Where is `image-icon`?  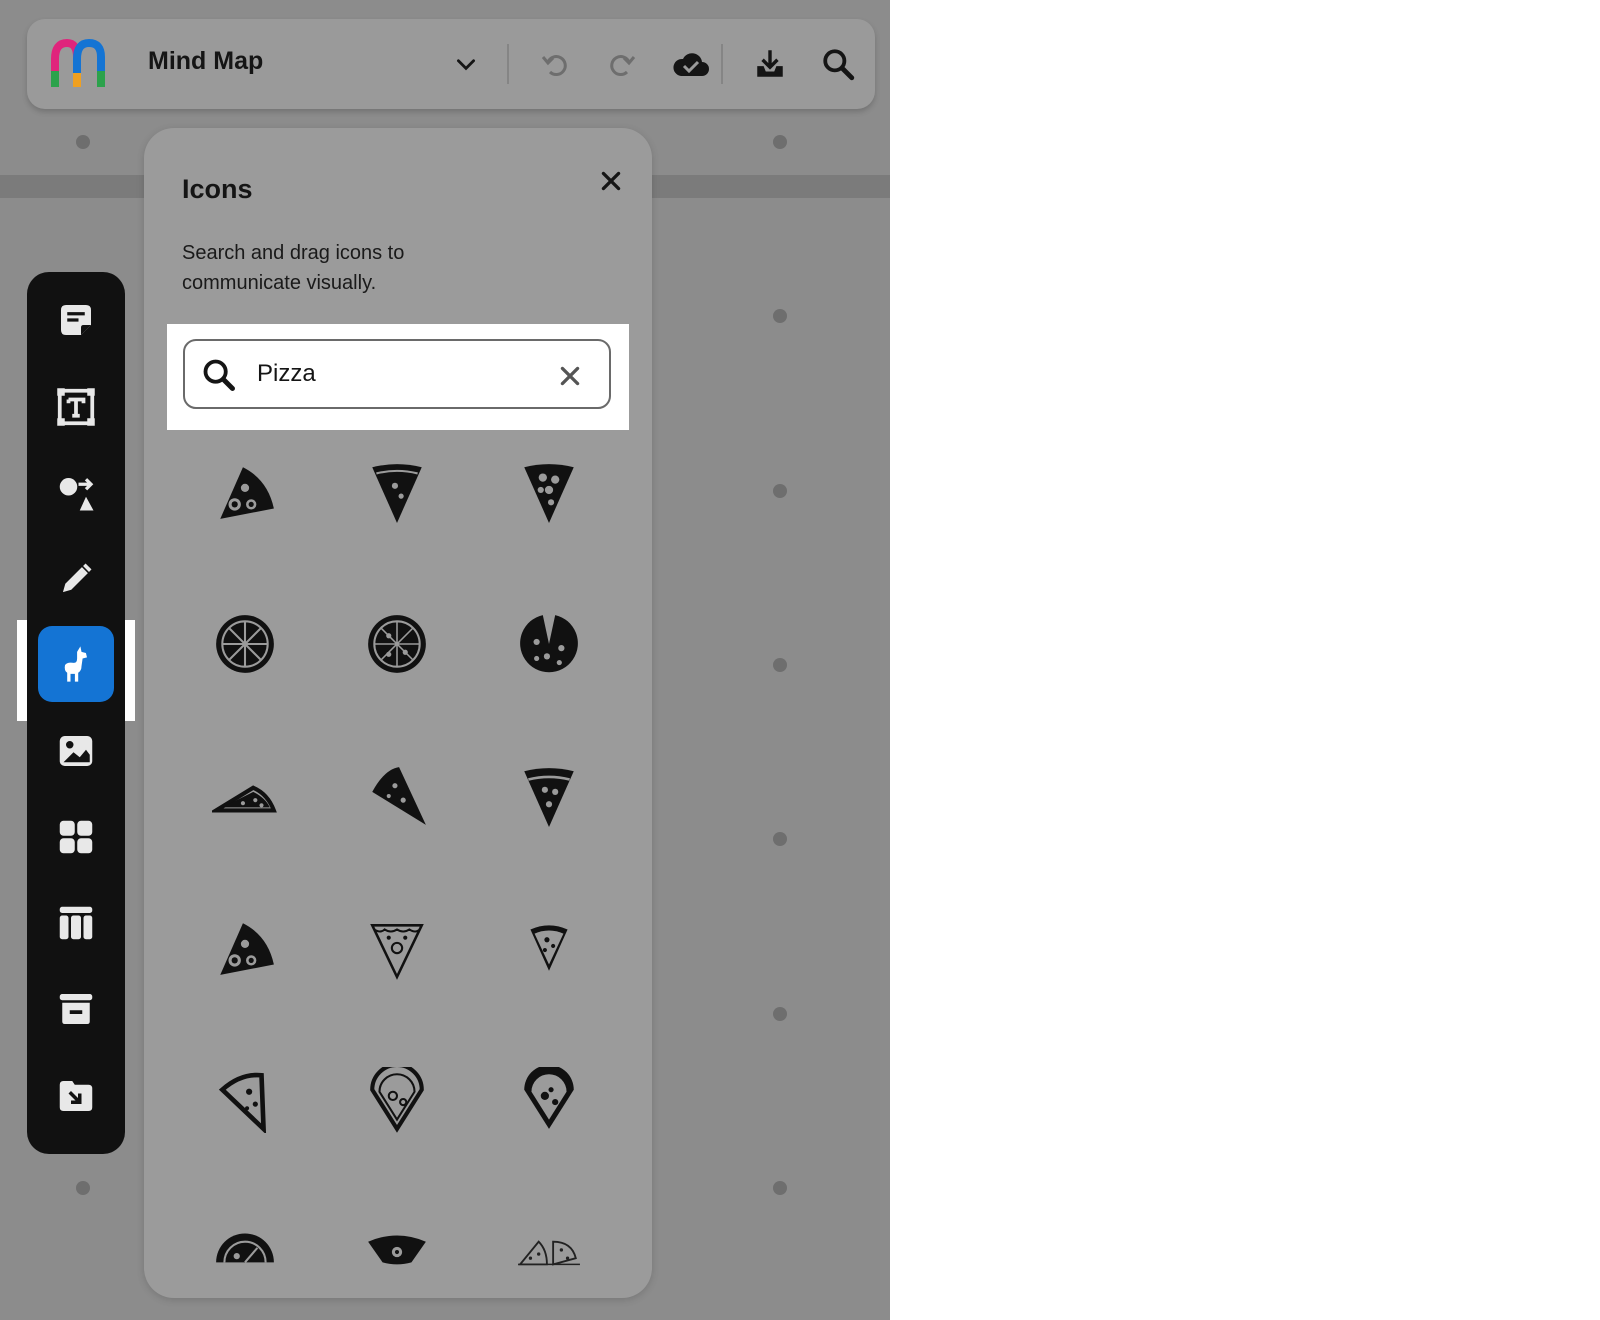
image-icon is located at coordinates (76, 751).